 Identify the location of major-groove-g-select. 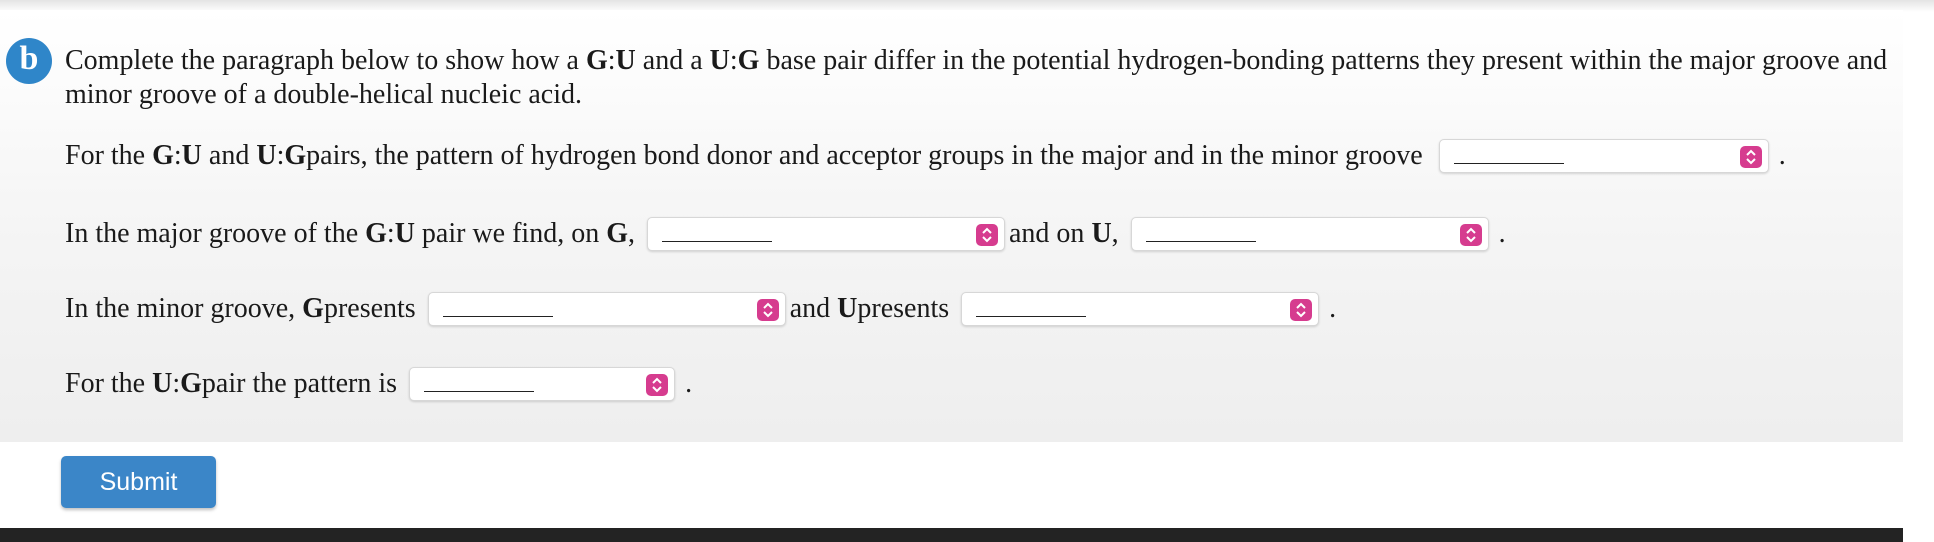
(826, 234).